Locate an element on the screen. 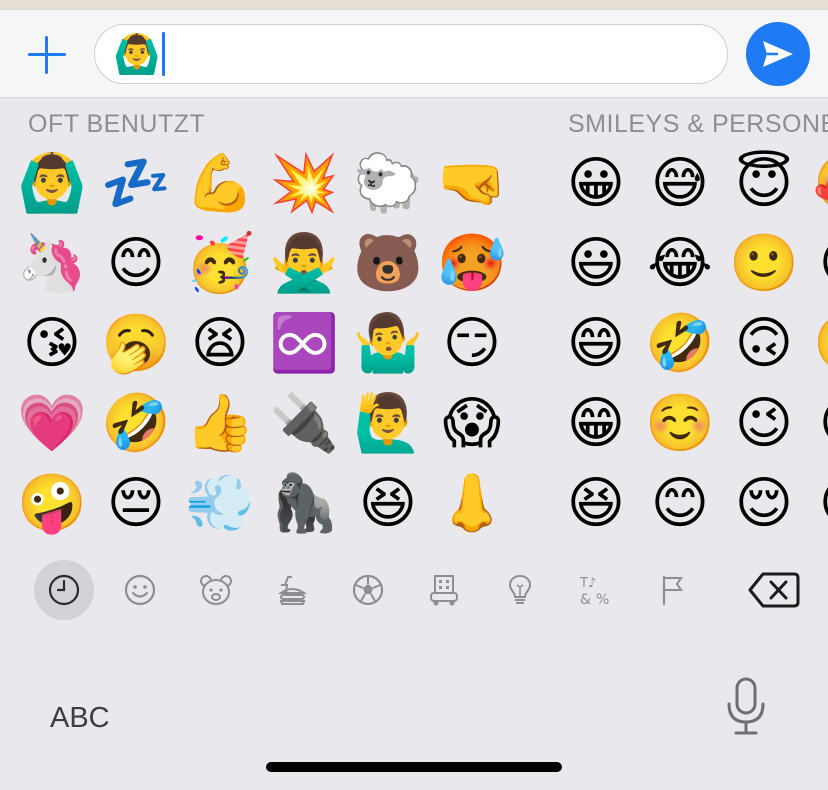 The width and height of the screenshot is (828, 790). emoji-key: 🥳 is located at coordinates (220, 264).